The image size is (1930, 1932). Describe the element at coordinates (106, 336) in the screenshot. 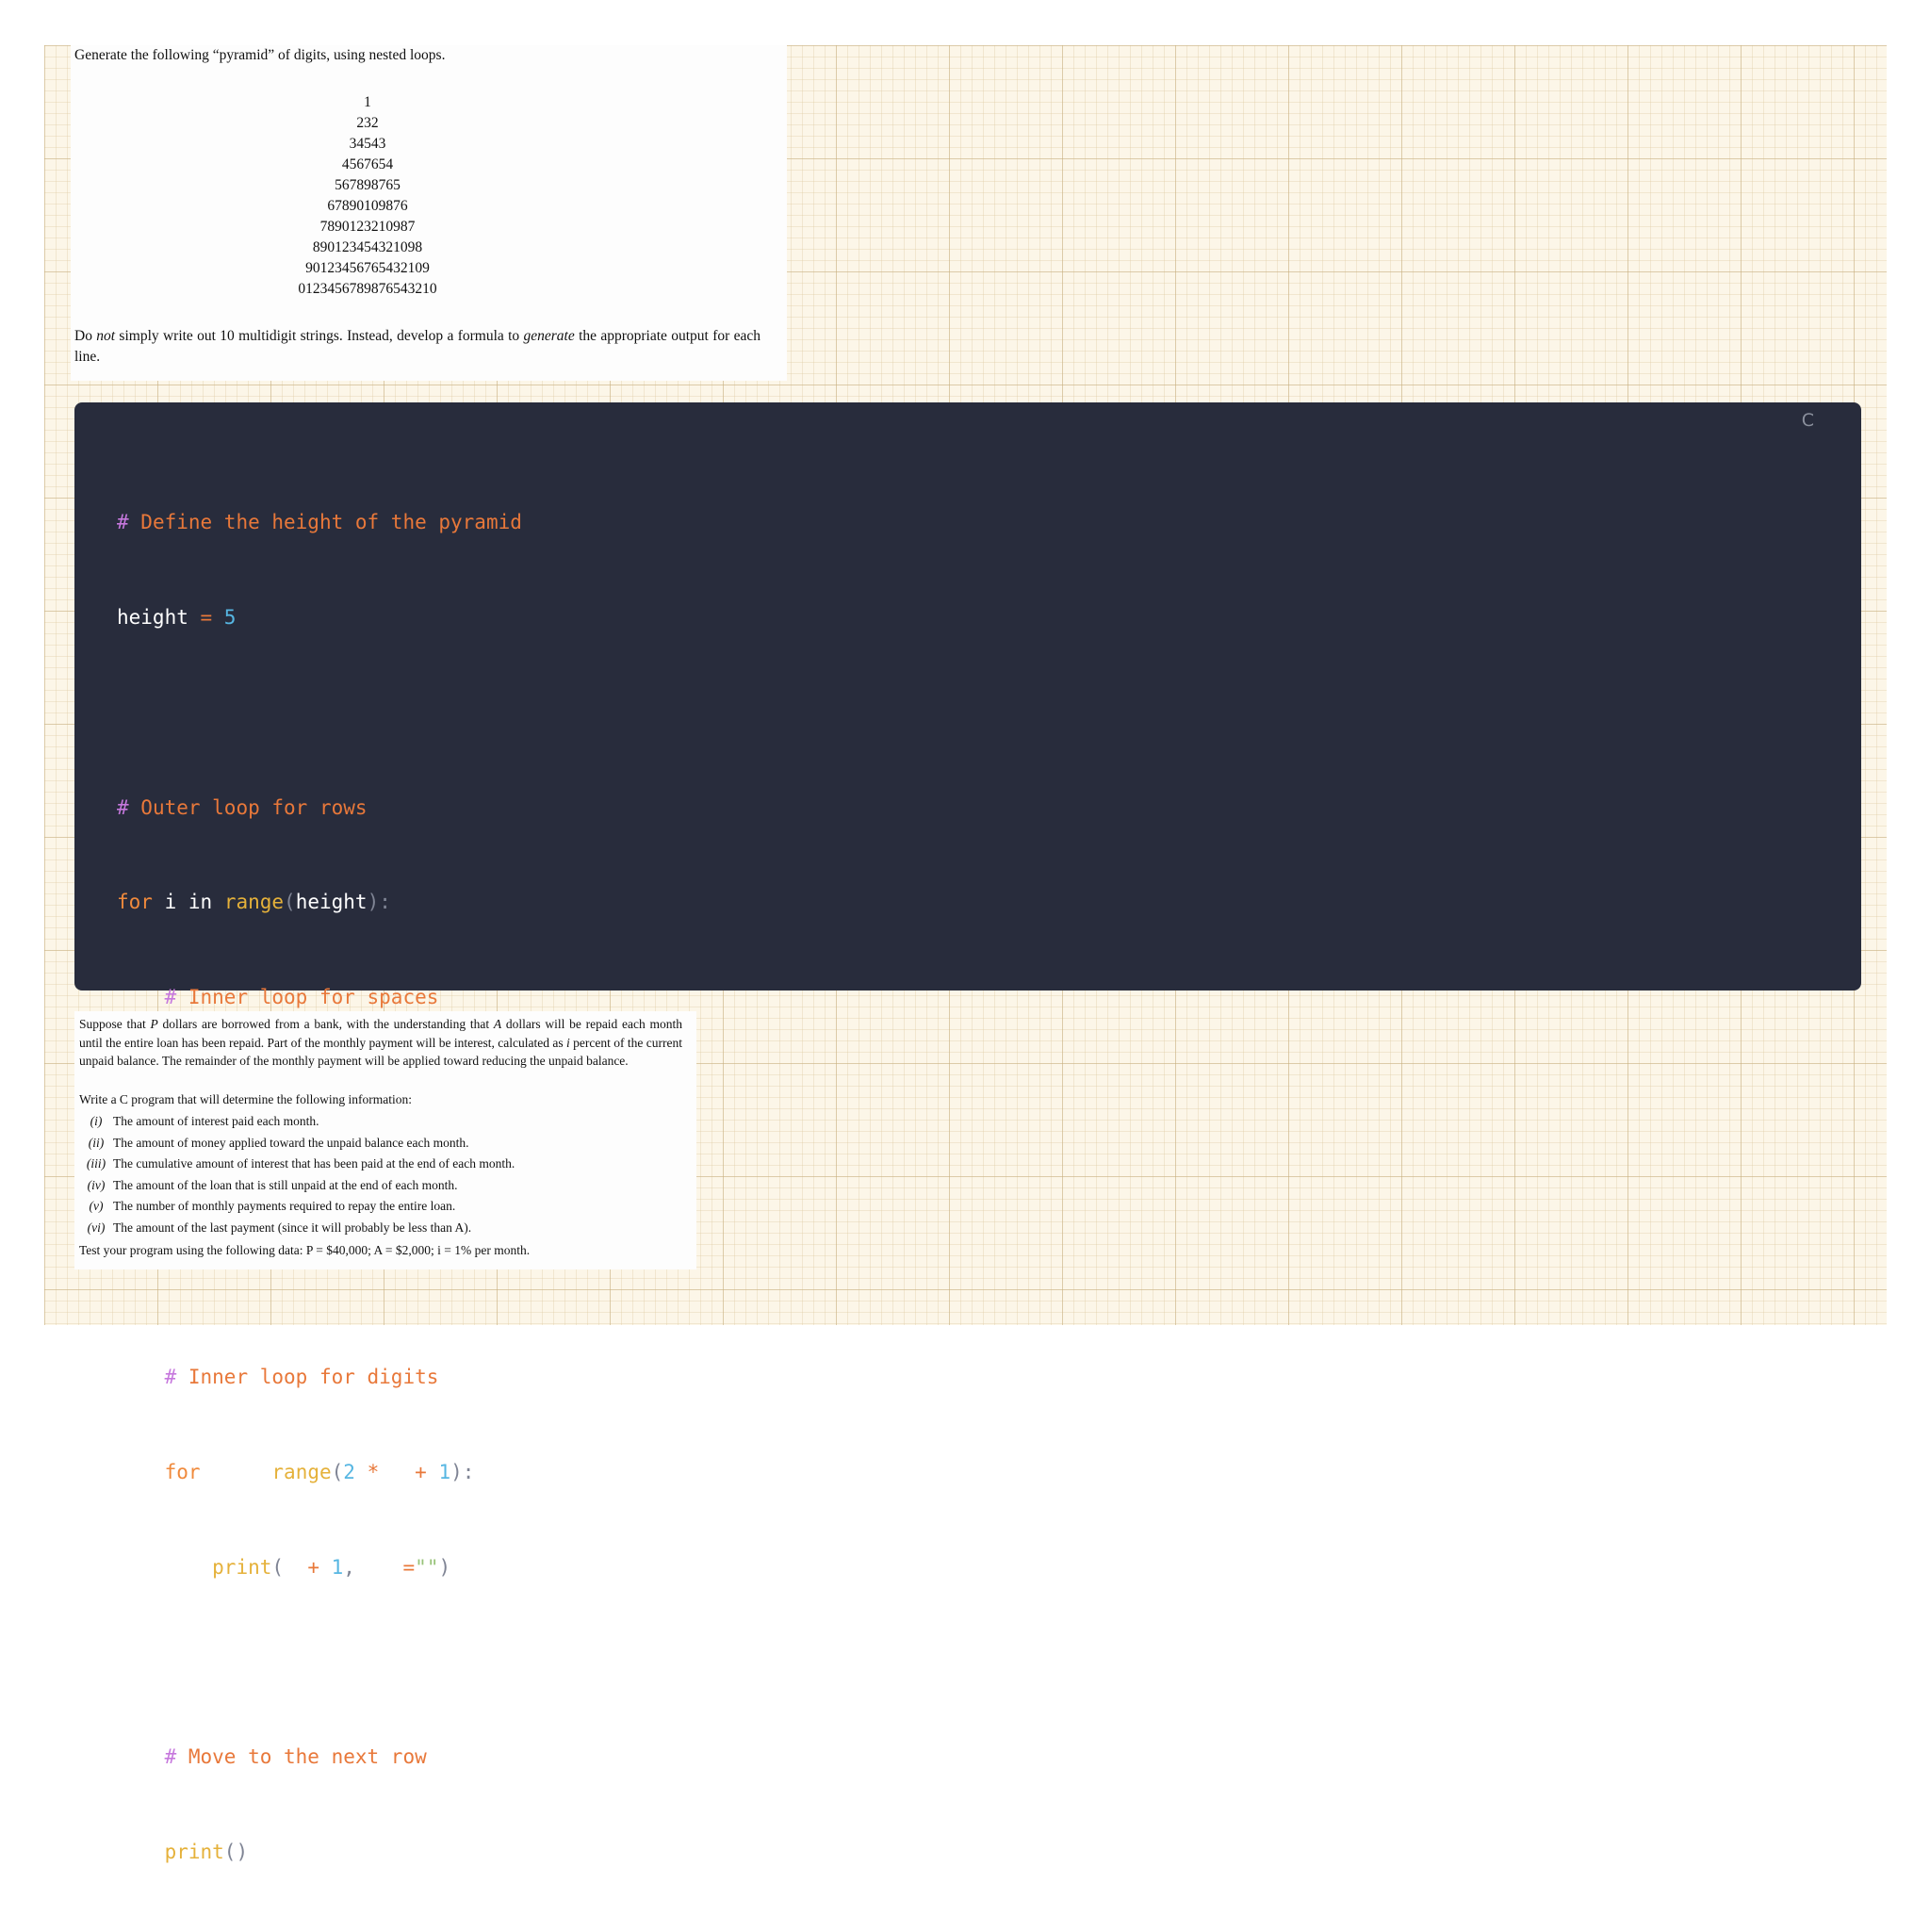

I see `note-emphasis: not` at that location.